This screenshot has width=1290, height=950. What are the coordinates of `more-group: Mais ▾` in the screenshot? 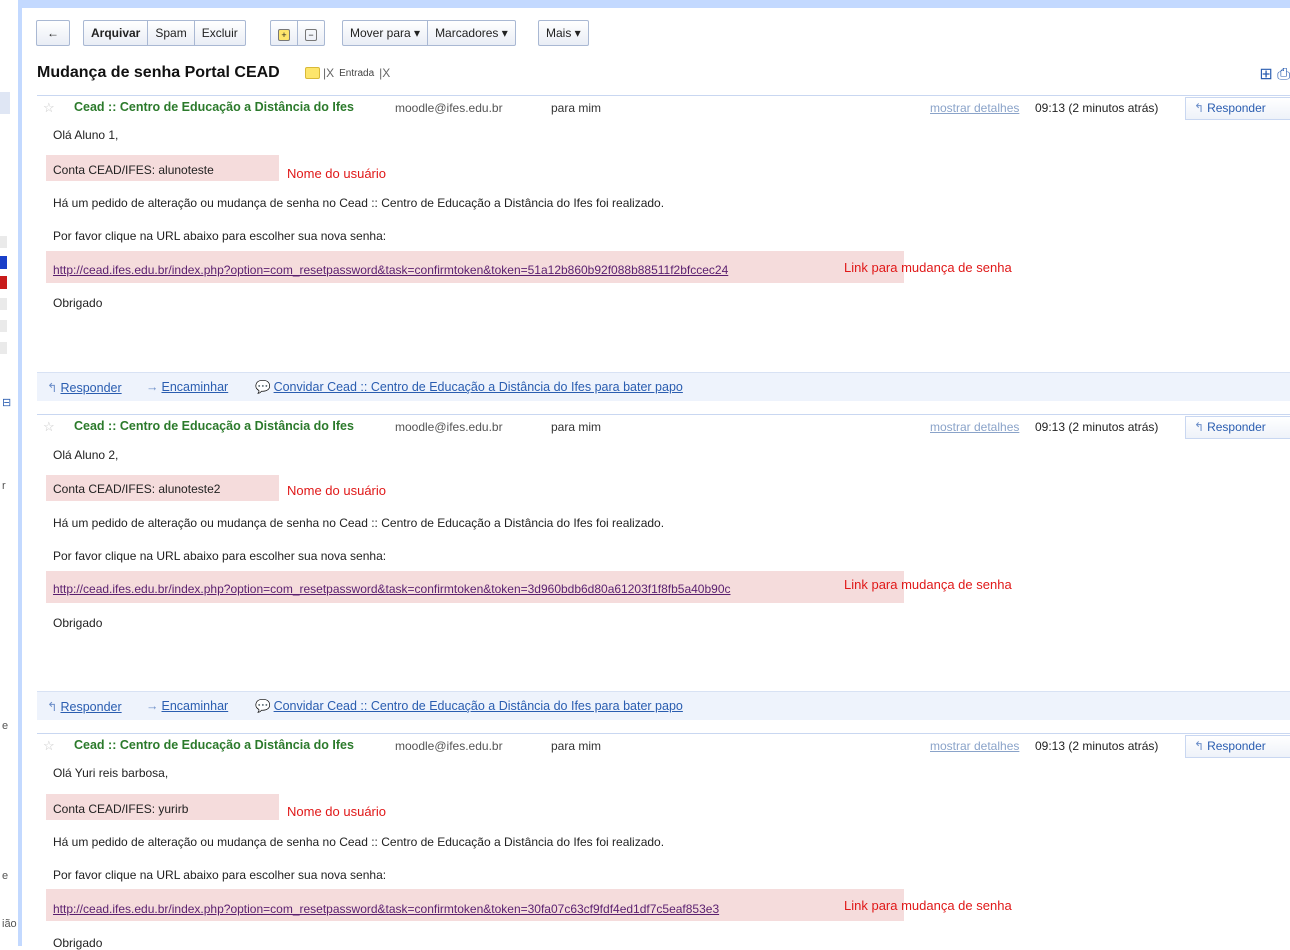 It's located at (563, 33).